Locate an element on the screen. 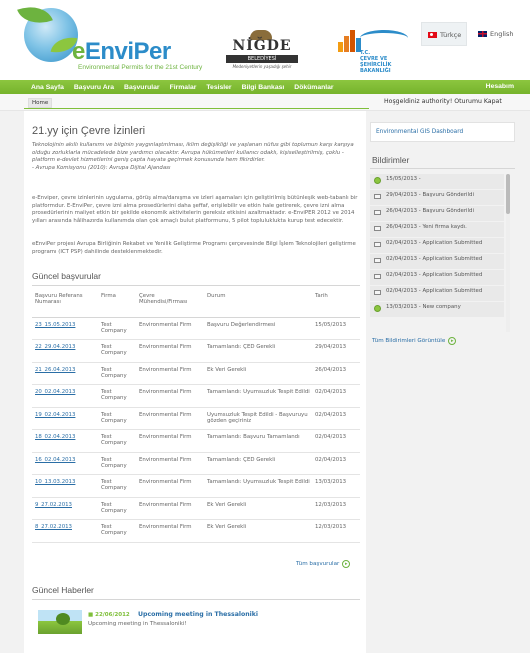 The image size is (530, 653). page-title: 21.yy için Çevre İzinleri is located at coordinates (89, 131).